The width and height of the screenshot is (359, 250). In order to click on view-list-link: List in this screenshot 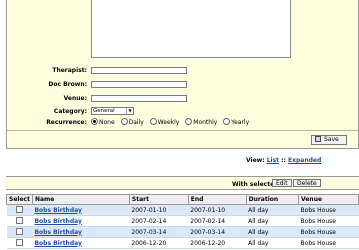, I will do `click(273, 160)`.